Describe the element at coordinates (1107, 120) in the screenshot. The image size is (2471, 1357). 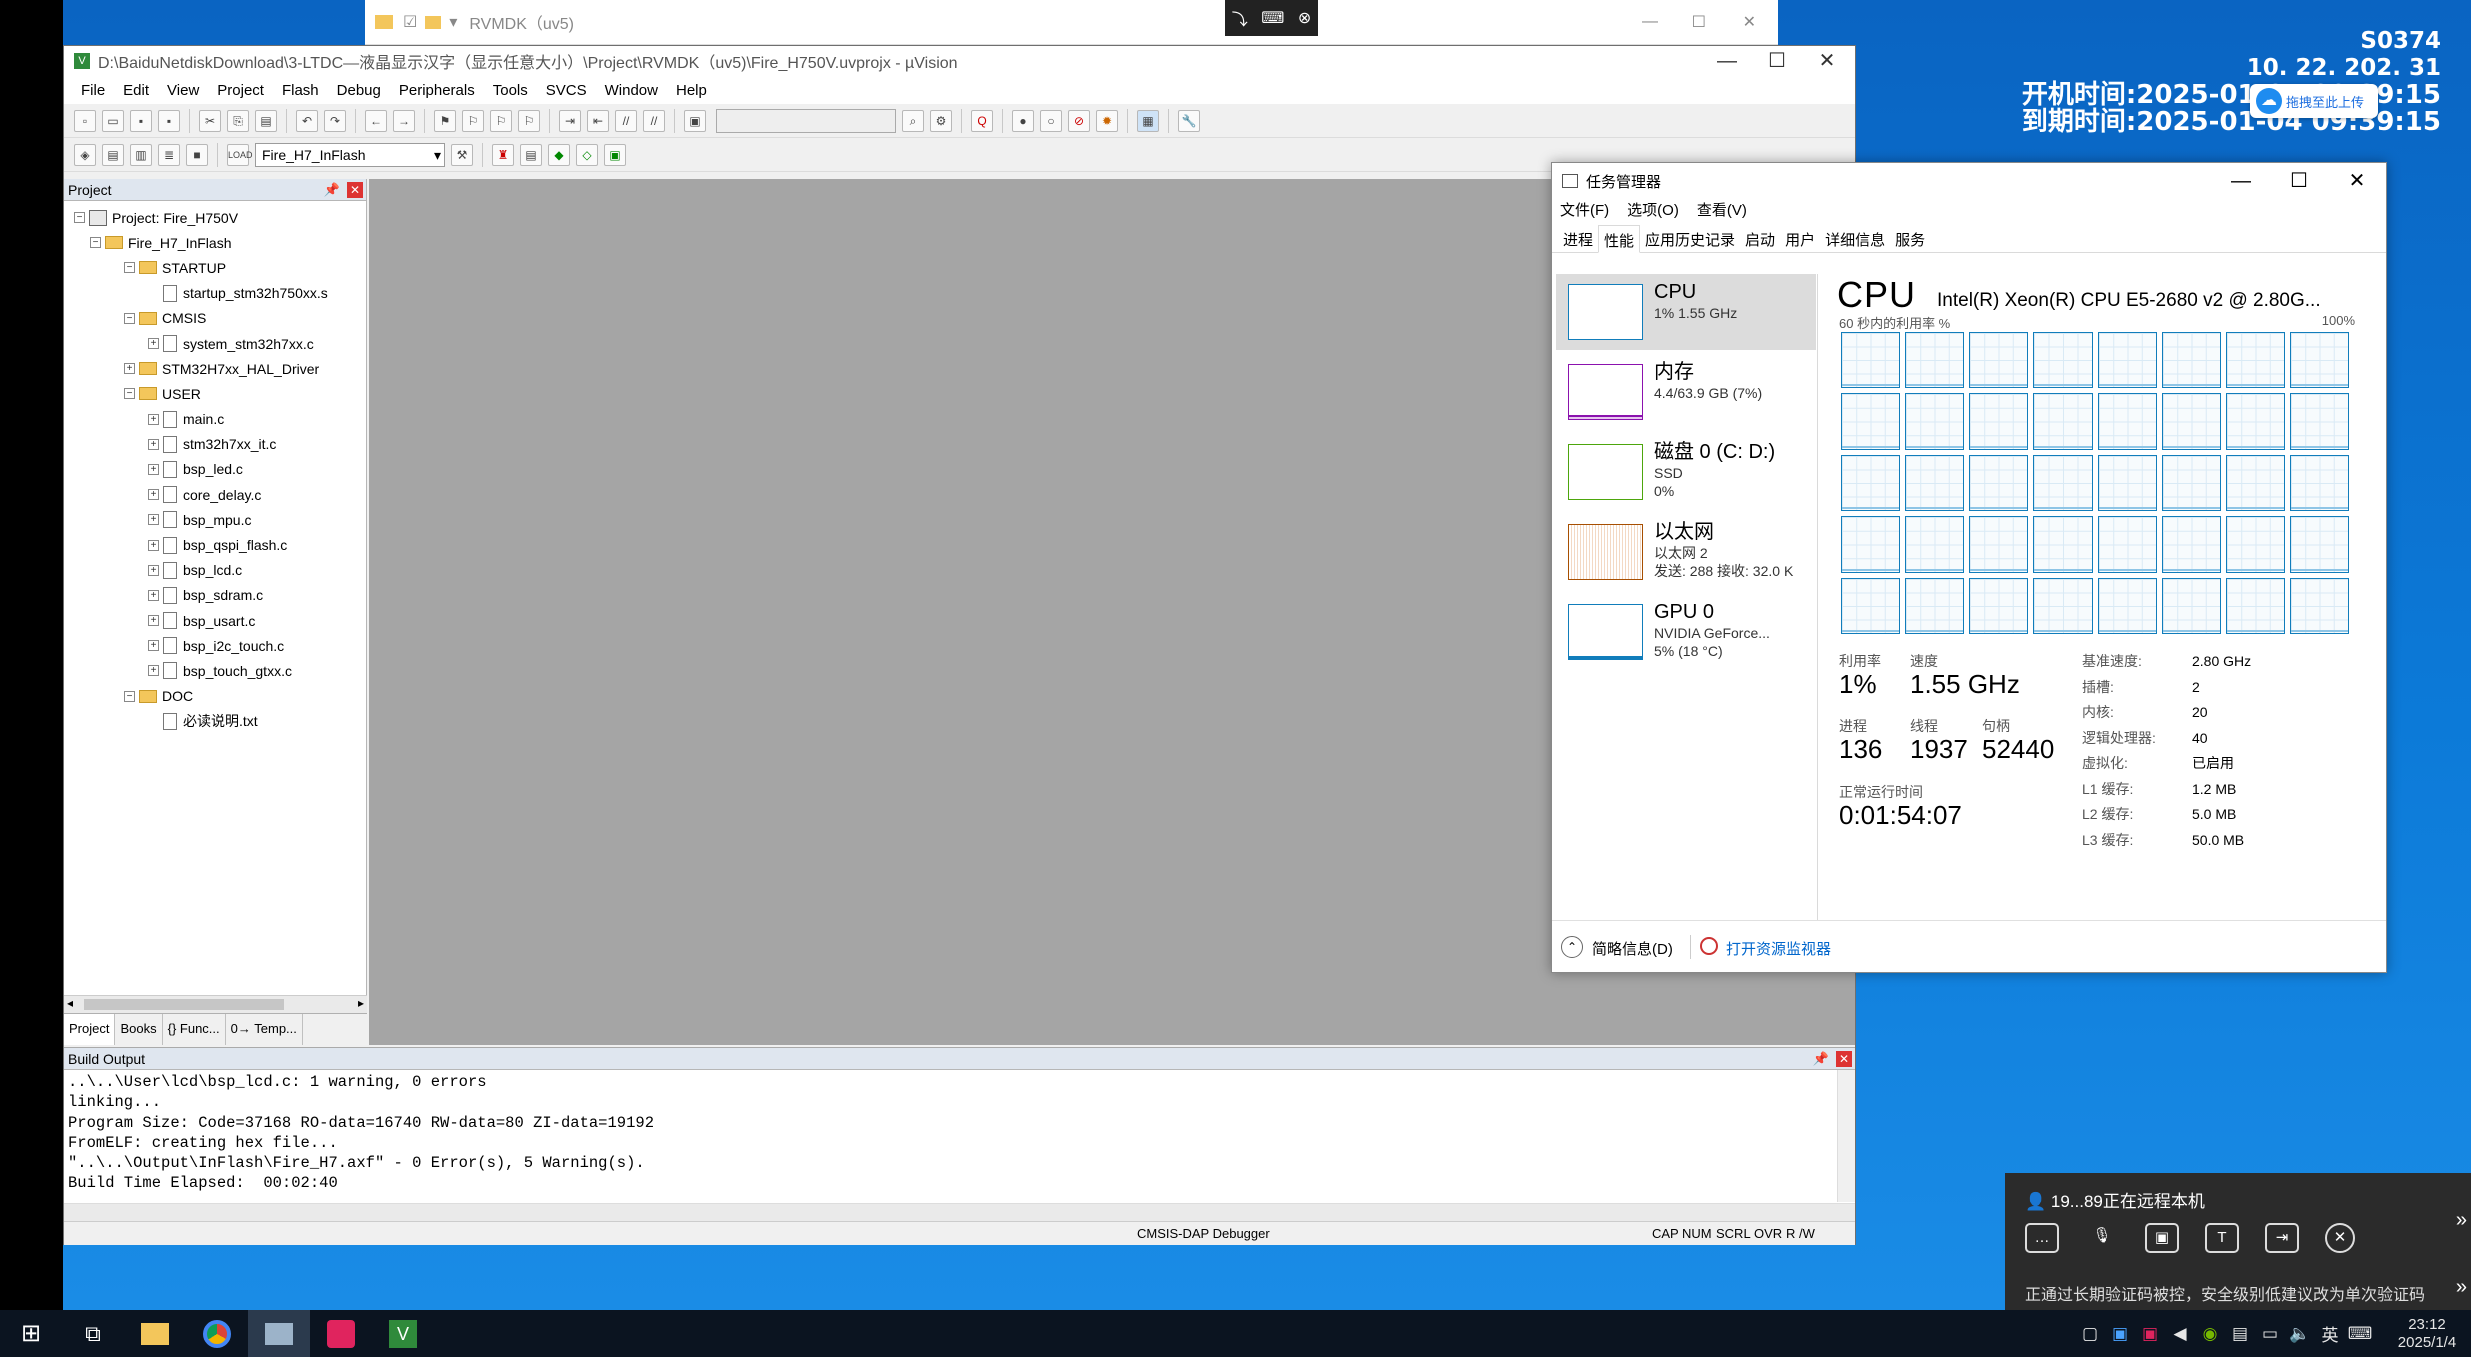
I see `configure-icon: ✹` at that location.